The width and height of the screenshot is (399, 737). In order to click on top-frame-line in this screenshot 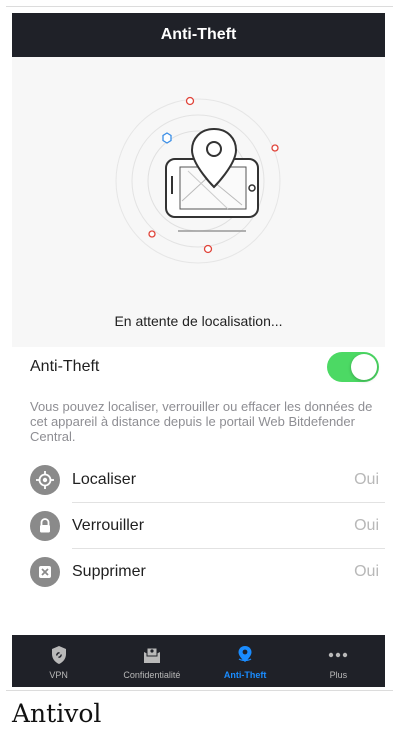, I will do `click(199, 6)`.